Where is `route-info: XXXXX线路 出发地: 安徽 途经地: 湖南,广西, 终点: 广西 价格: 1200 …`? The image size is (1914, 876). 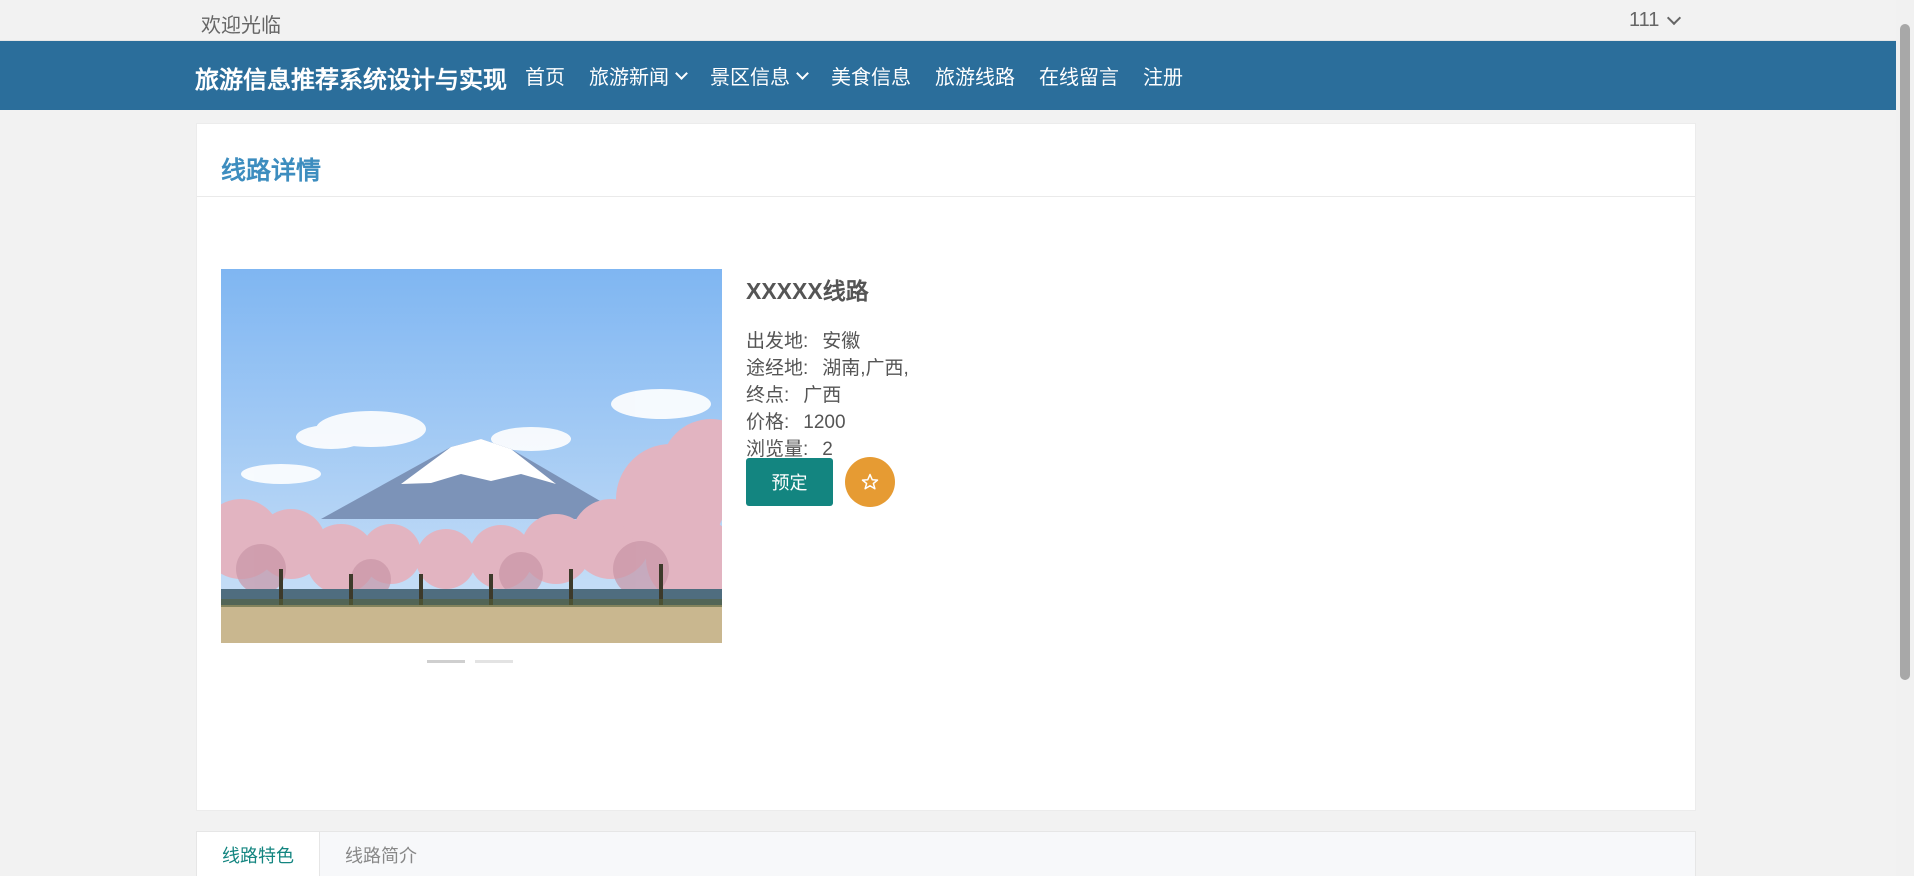 route-info: XXXXX线路 出发地: 安徽 途经地: 湖南,广西, 终点: 广西 价格: 1200 … is located at coordinates (827, 367).